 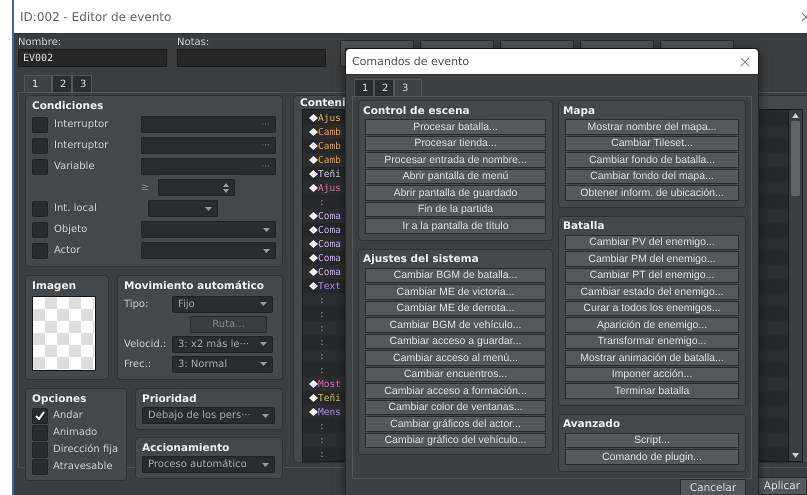 I want to click on dropdown-field: Proceso automático, so click(x=208, y=464).